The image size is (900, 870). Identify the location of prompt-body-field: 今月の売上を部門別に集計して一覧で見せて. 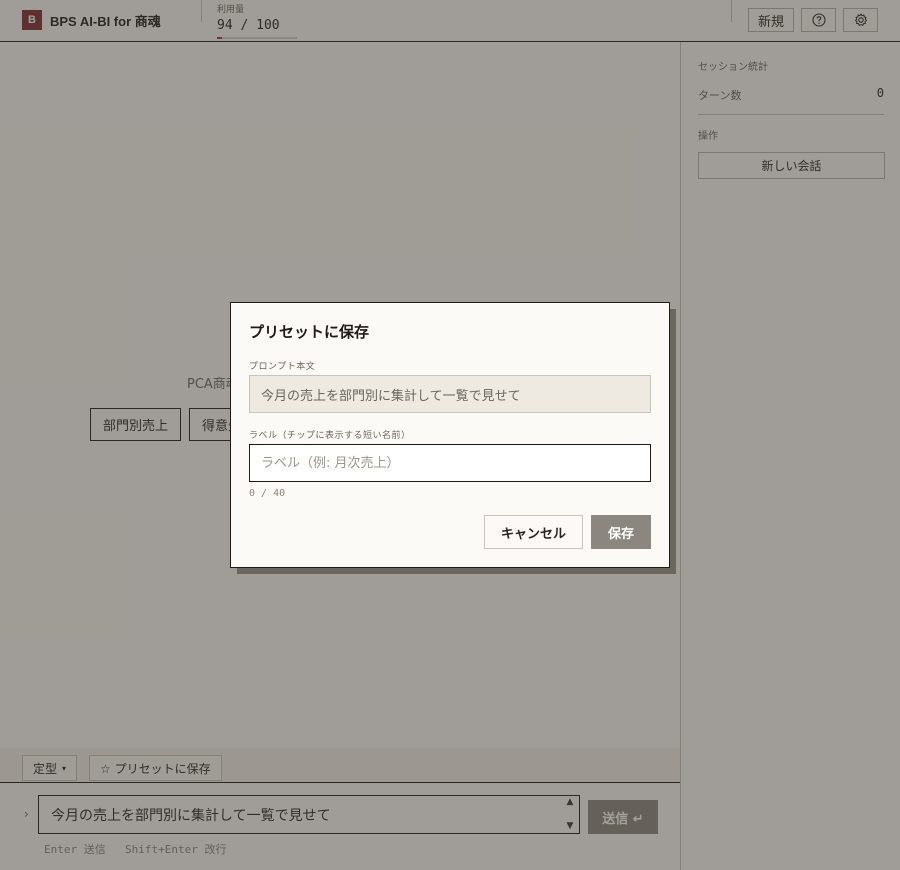
(450, 394).